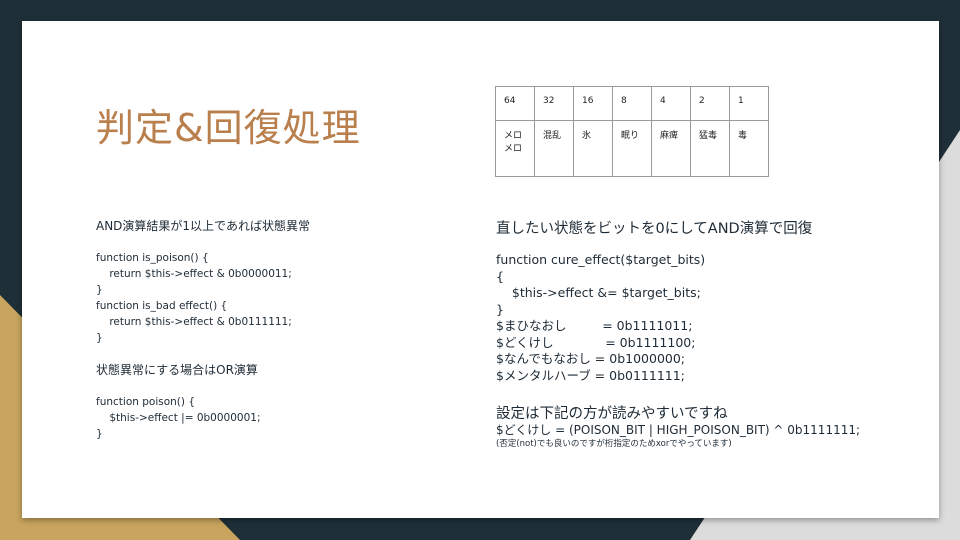 Image resolution: width=960 pixels, height=540 pixels. I want to click on bit-name-row: メロ メロ 混乱 氷 眠り 麻痺 猛毒 毒, so click(632, 148).